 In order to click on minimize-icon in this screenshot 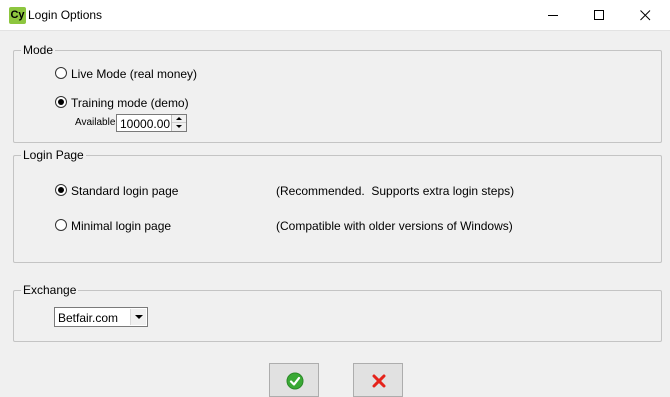, I will do `click(553, 15)`.